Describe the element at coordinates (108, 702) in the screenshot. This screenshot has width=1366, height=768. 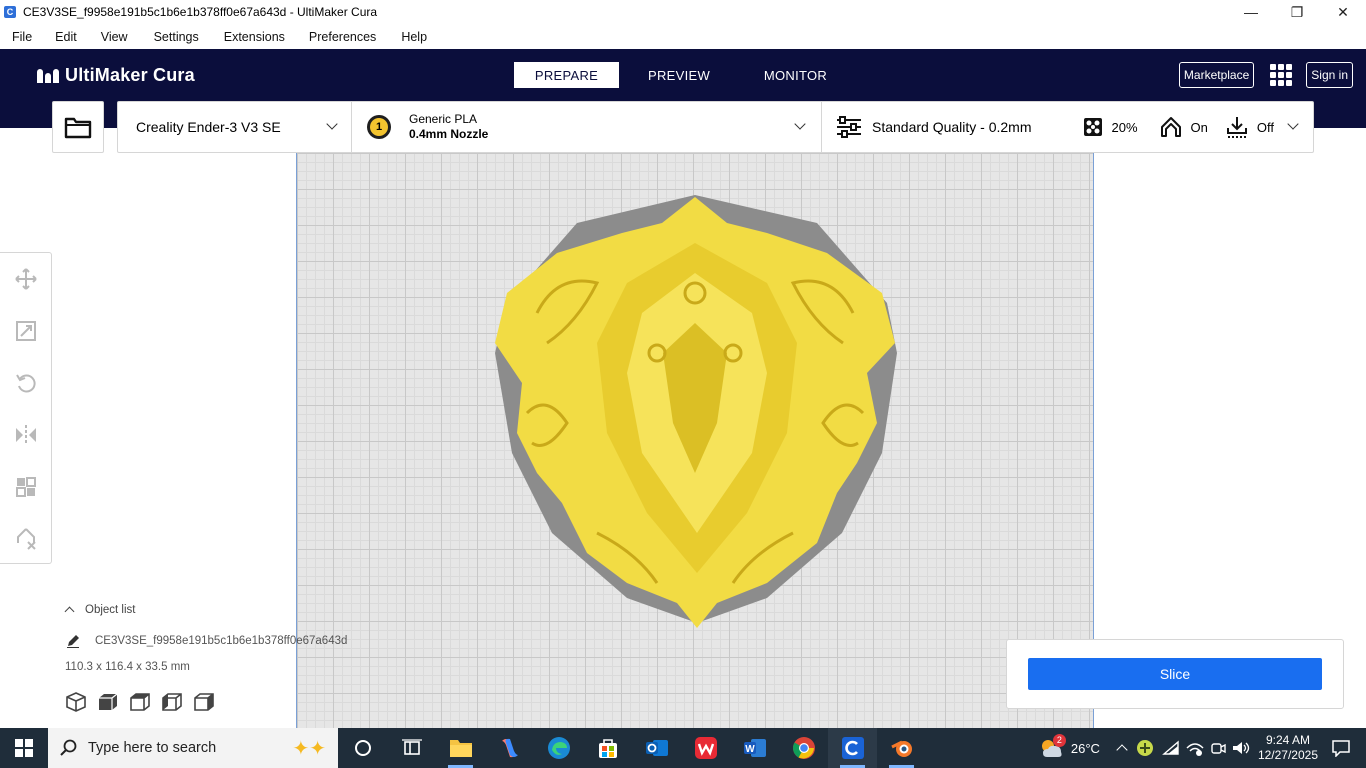
I see `view-front-icon` at that location.